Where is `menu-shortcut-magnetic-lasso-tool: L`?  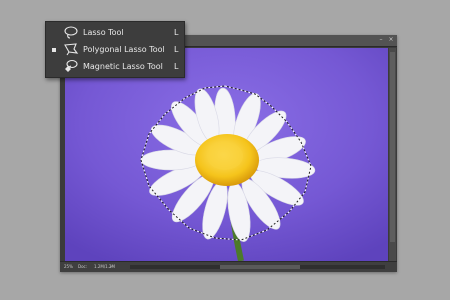
menu-shortcut-magnetic-lasso-tool: L is located at coordinates (176, 66).